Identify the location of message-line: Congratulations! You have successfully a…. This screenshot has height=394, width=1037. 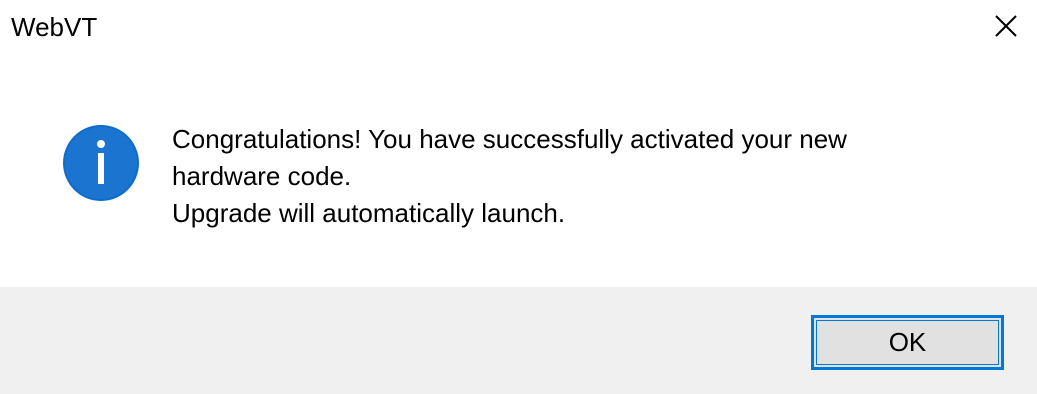
(509, 139).